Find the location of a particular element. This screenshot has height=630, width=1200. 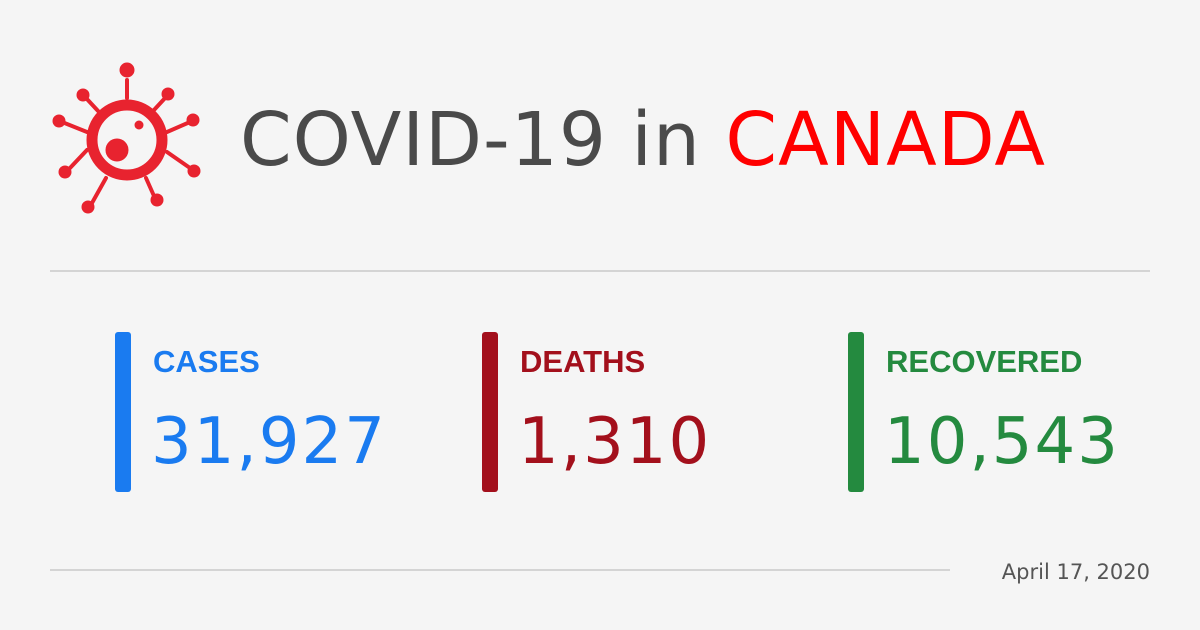

bottom-divider is located at coordinates (500, 570).